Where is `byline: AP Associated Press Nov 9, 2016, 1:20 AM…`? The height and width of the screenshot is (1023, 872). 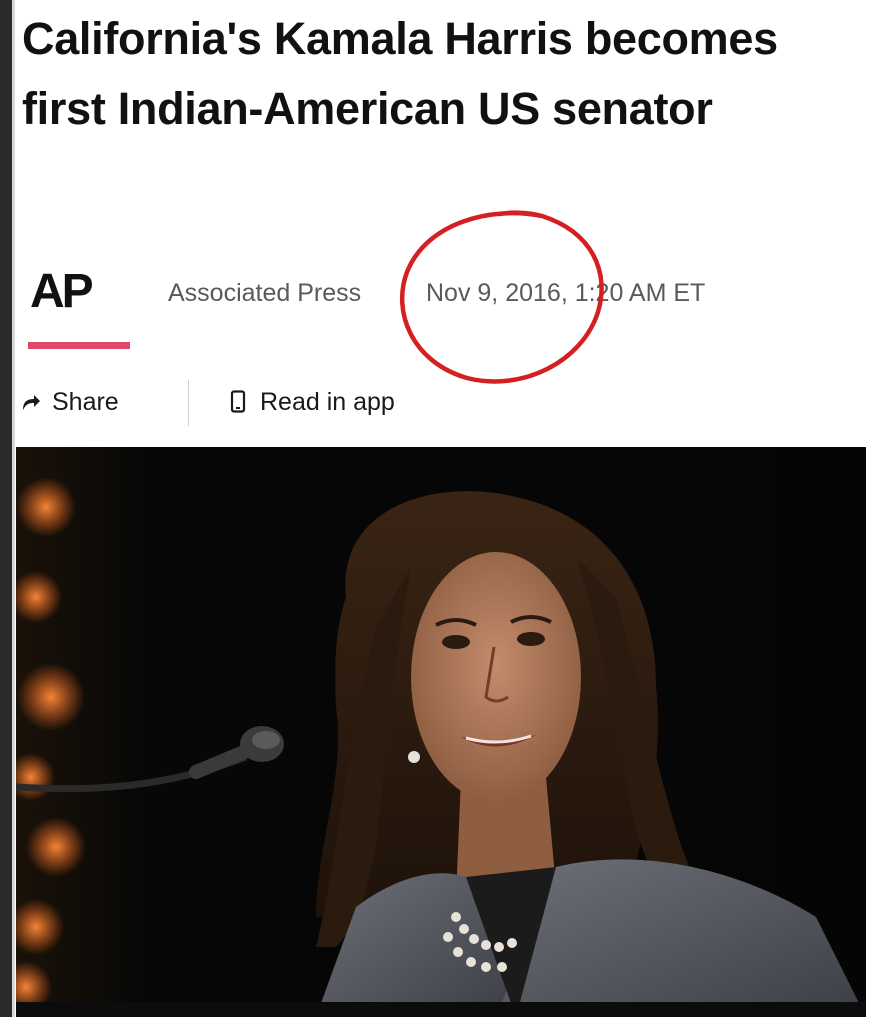 byline: AP Associated Press Nov 9, 2016, 1:20 AM… is located at coordinates (446, 308).